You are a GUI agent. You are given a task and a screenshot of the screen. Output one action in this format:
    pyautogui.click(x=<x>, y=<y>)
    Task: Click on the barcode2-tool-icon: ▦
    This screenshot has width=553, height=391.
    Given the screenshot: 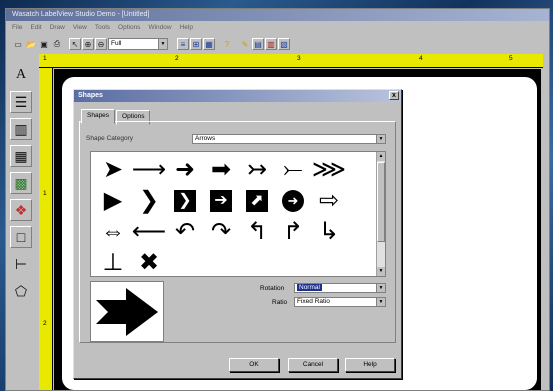 What is the action you would take?
    pyautogui.click(x=21, y=156)
    